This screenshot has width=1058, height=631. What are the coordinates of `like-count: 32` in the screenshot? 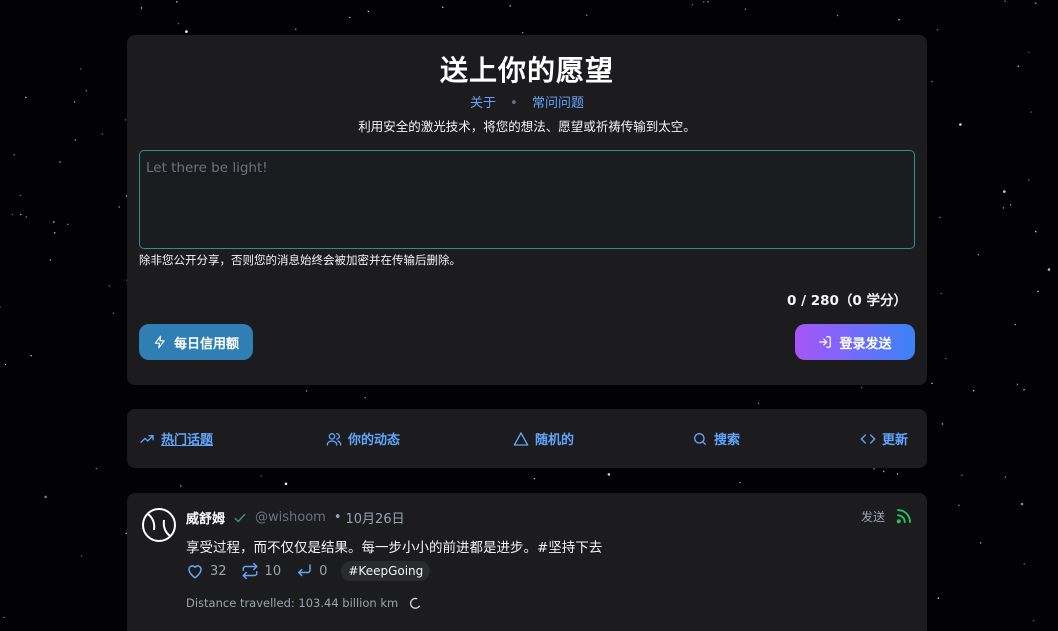 It's located at (218, 571).